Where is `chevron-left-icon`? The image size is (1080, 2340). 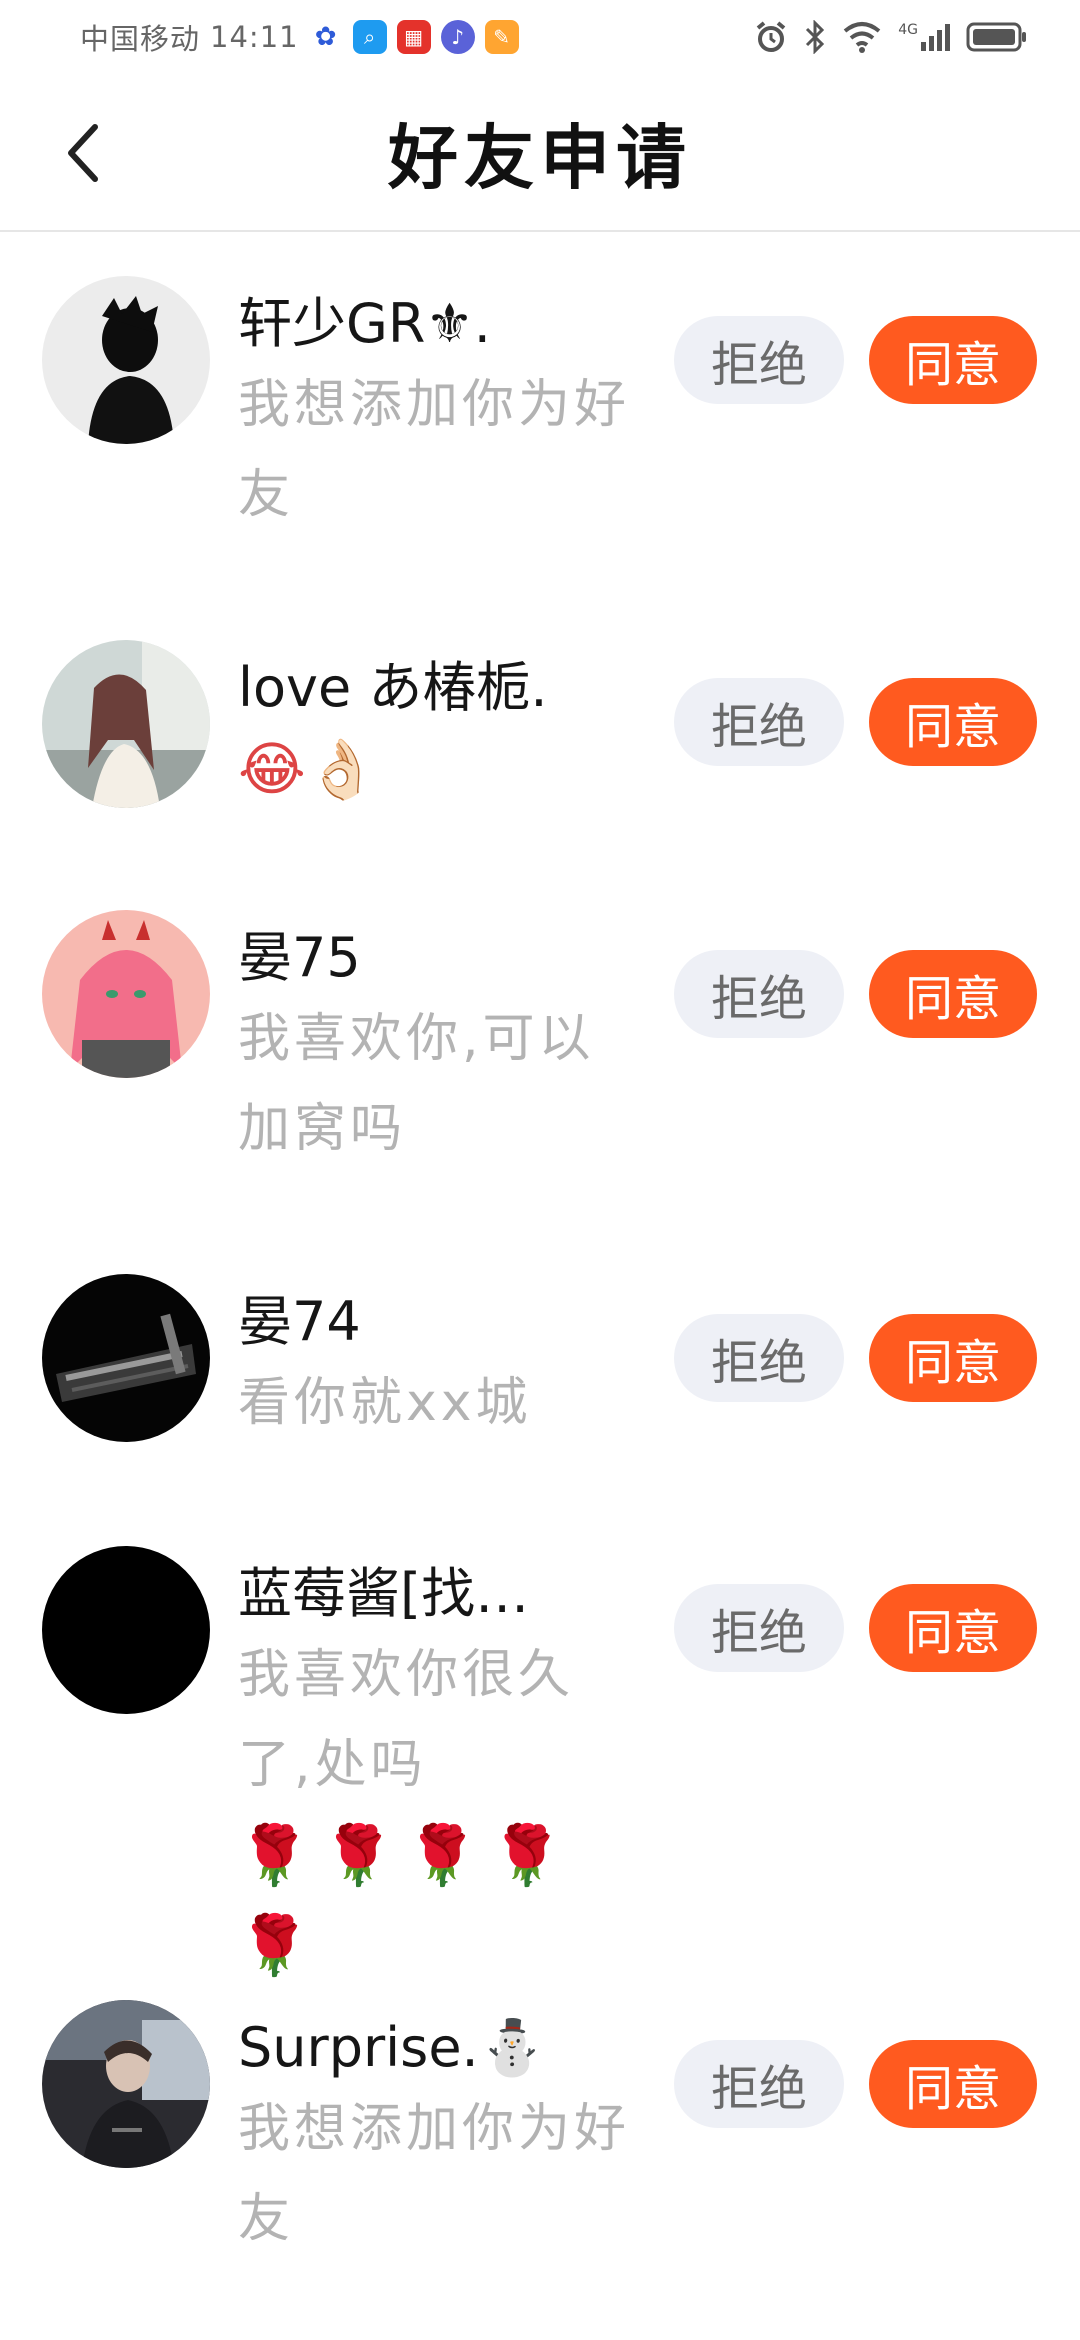 chevron-left-icon is located at coordinates (83, 153).